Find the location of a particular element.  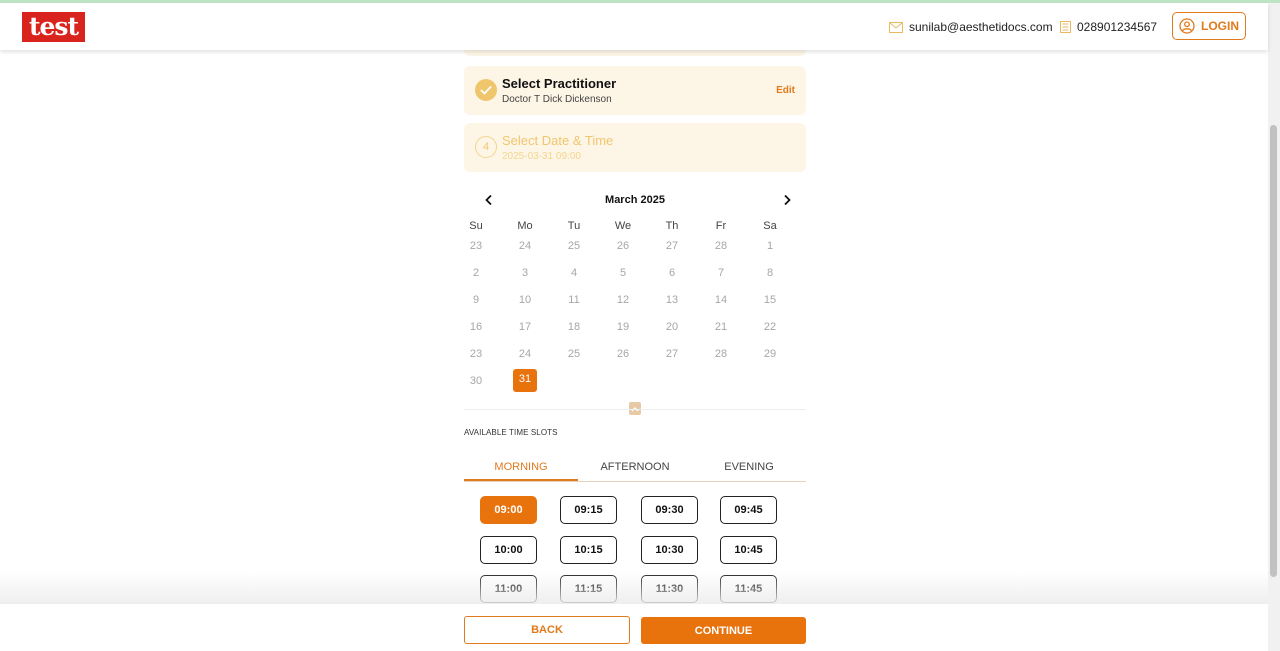

calendar-day: 29 is located at coordinates (770, 354).